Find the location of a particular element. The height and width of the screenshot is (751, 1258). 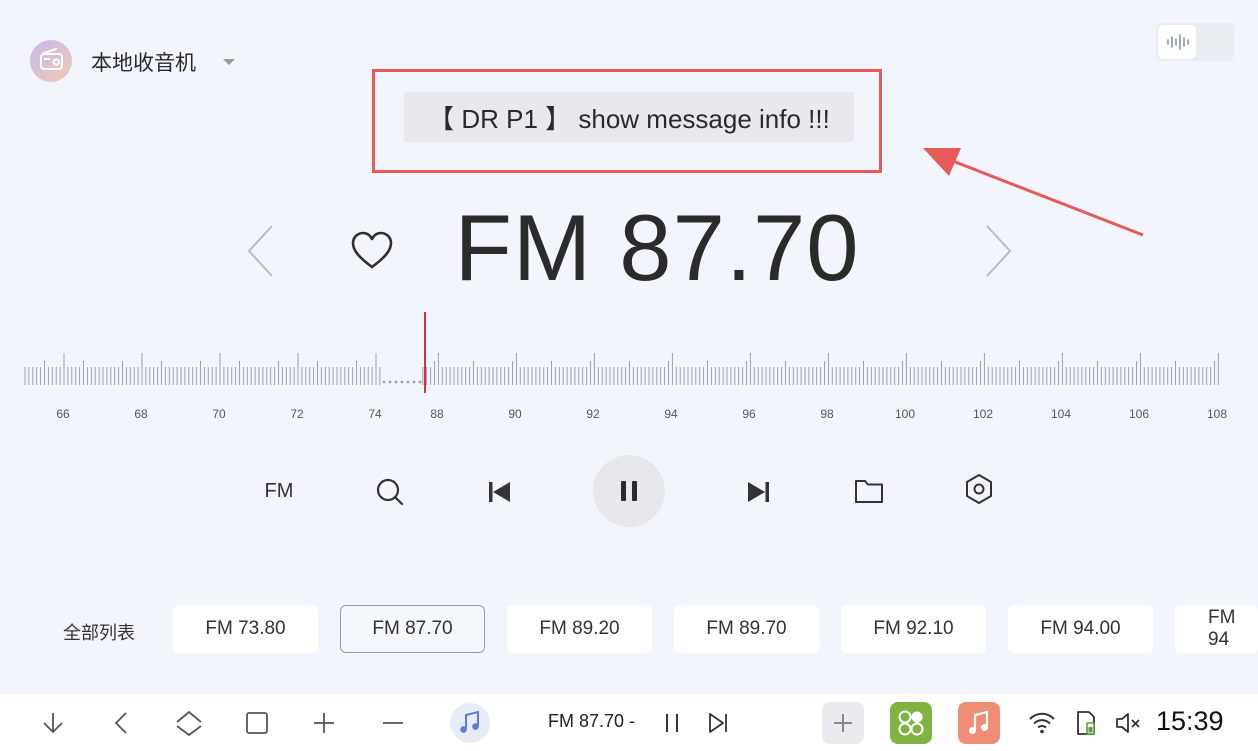

now-playing-music-button is located at coordinates (470, 723).